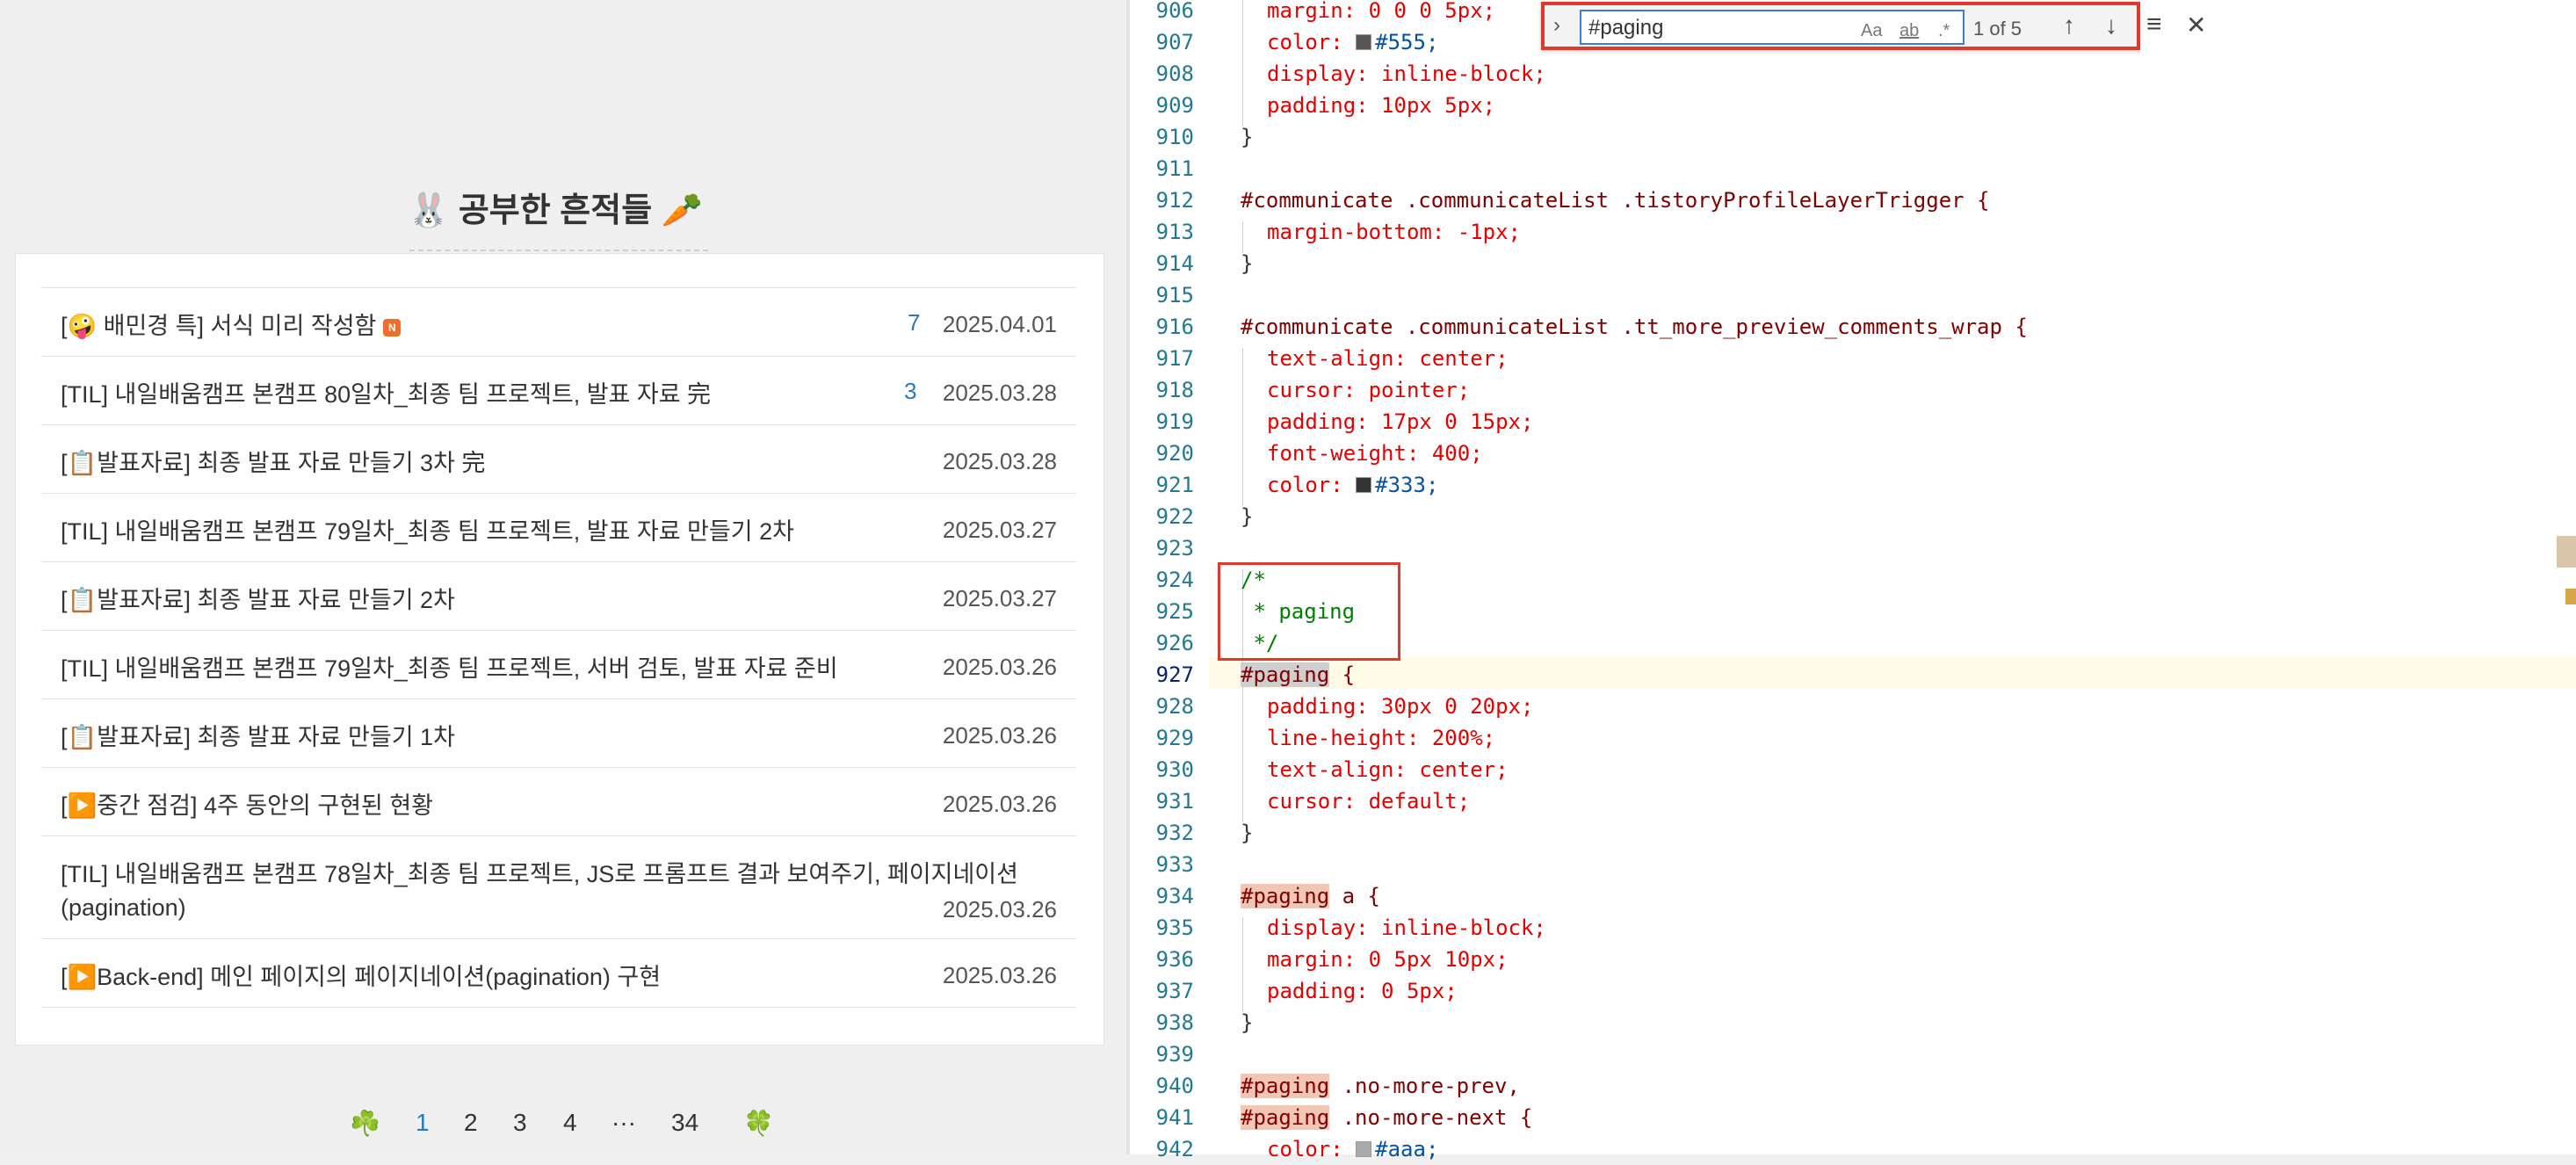 The image size is (2576, 1165). What do you see at coordinates (520, 1123) in the screenshot?
I see `page-link: 3` at bounding box center [520, 1123].